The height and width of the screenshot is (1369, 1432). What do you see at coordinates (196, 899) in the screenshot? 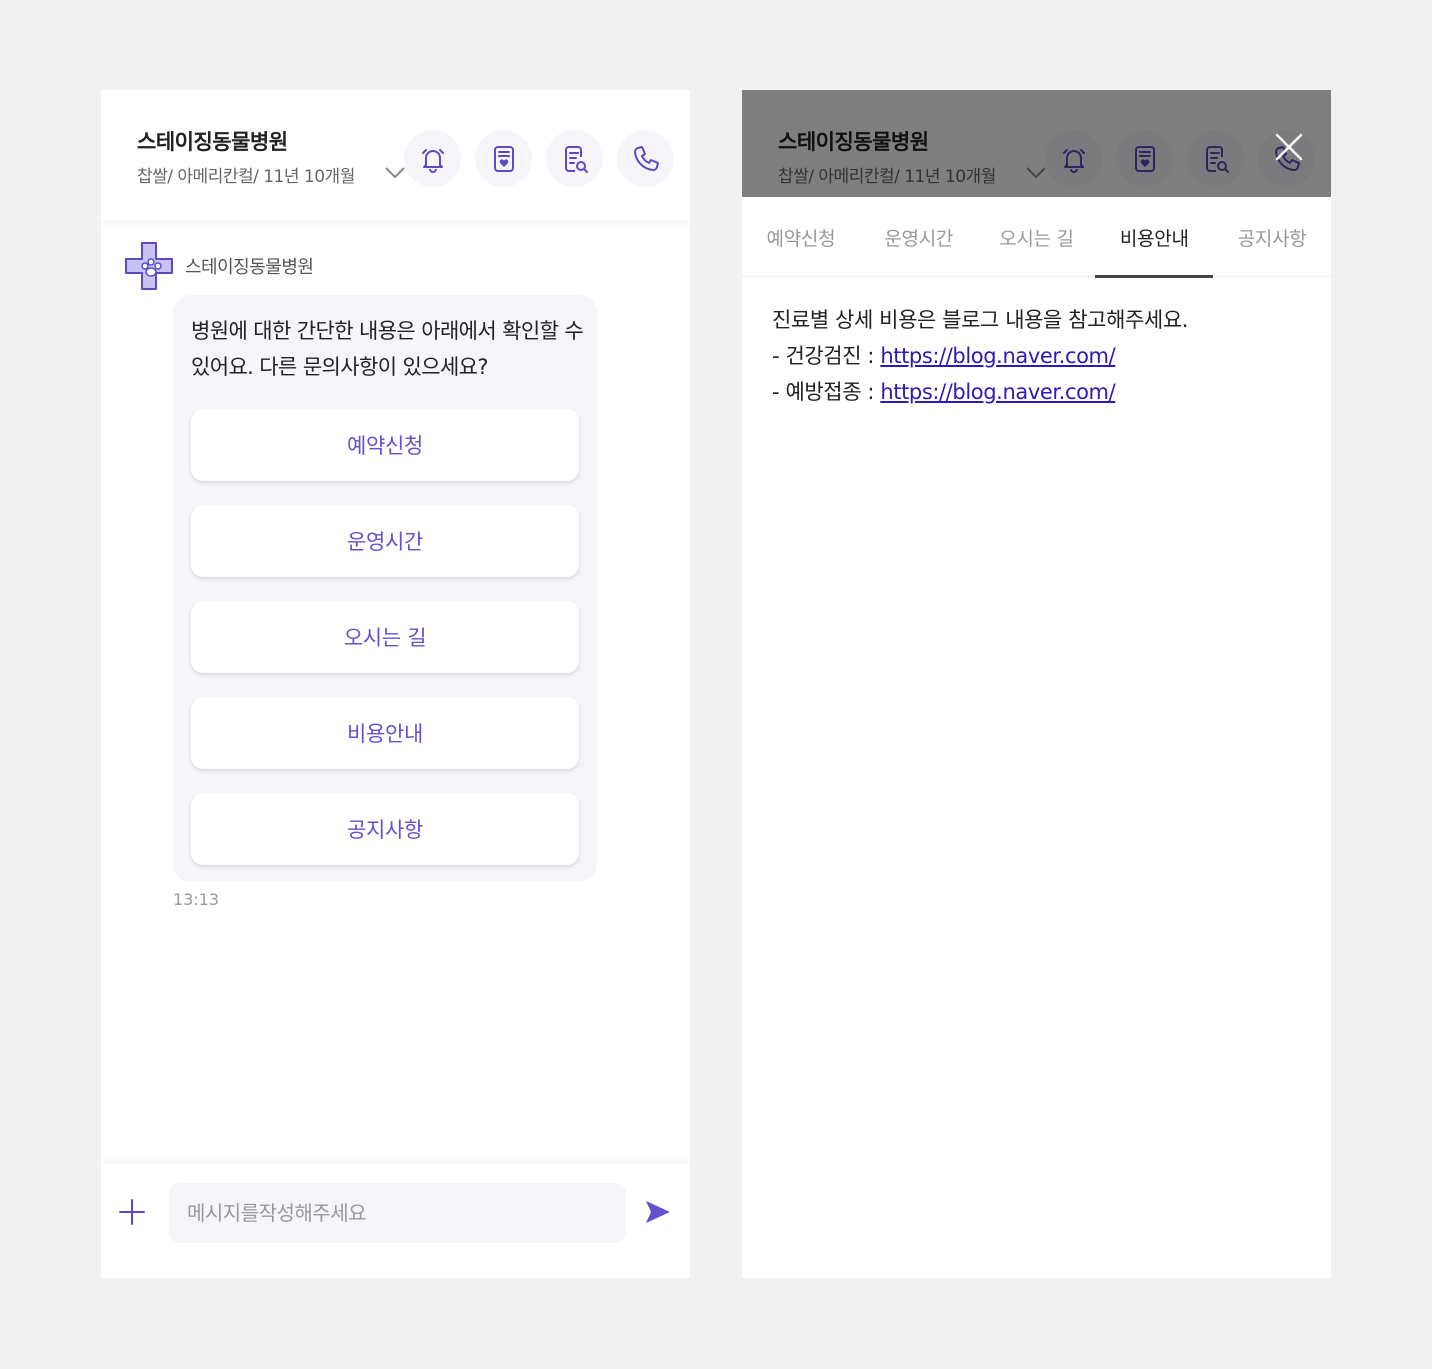
I see `message-timestamp: 13:13` at bounding box center [196, 899].